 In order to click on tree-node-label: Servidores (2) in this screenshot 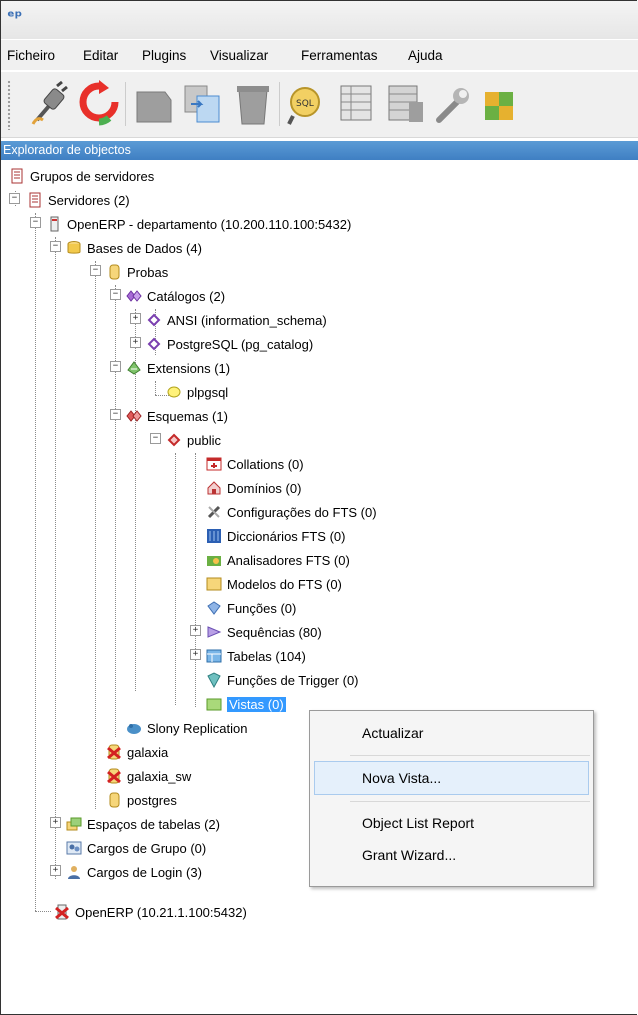, I will do `click(89, 200)`.